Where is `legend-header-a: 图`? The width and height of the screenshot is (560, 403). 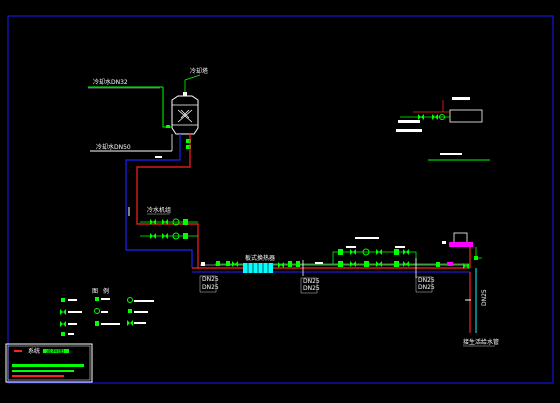 legend-header-a: 图 is located at coordinates (95, 291).